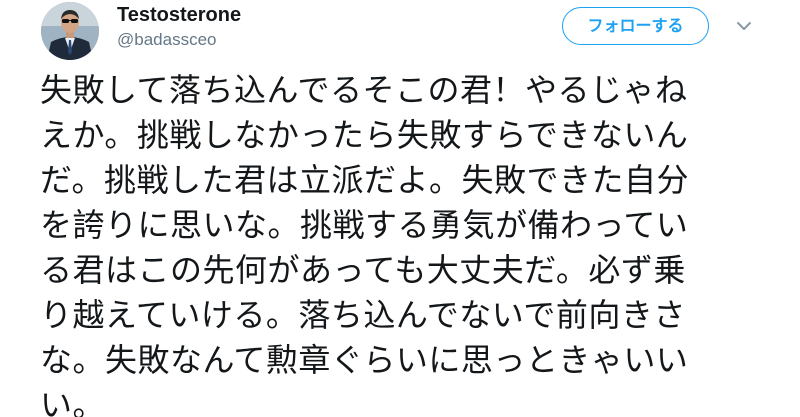 The image size is (800, 417). Describe the element at coordinates (364, 135) in the screenshot. I see `tweet-text-line: えか。挑戦しなかったら失敗すらできないん` at that location.